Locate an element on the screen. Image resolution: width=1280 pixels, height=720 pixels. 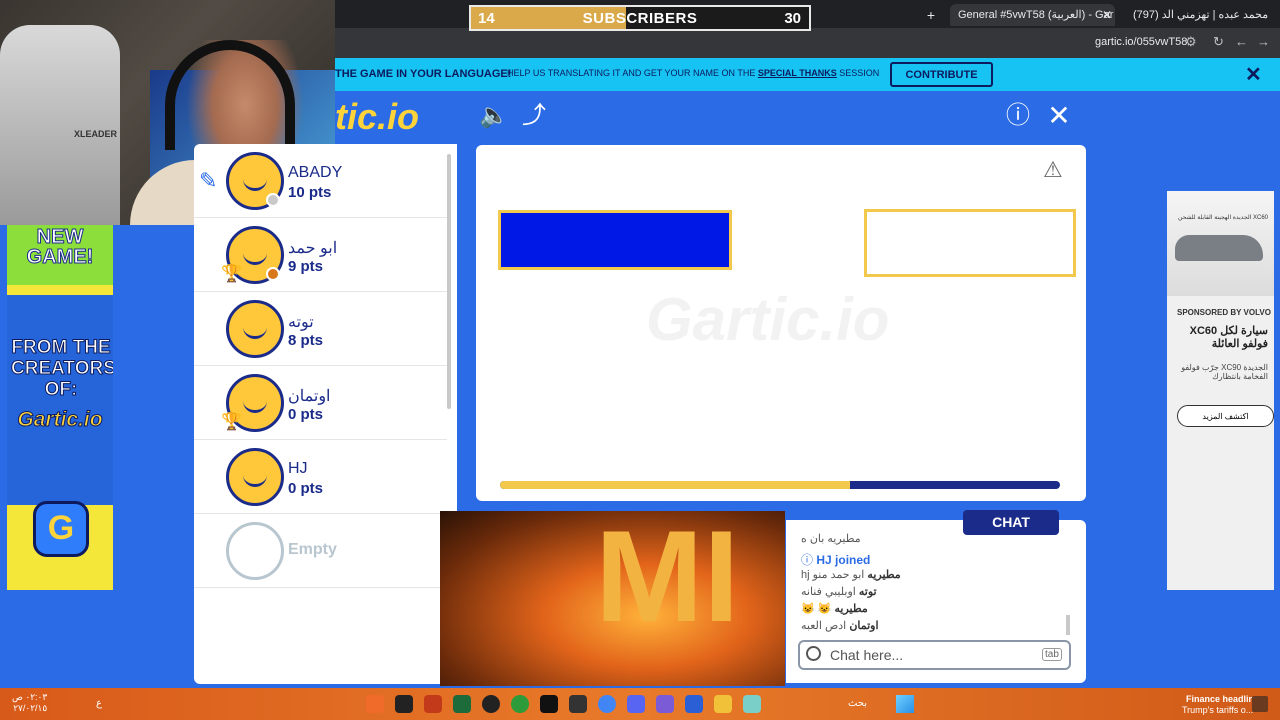
ad-brand: Gartic.io is located at coordinates (60, 420).